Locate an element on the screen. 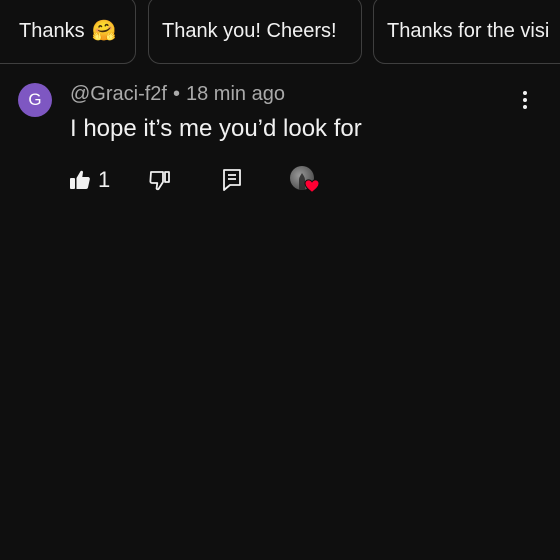 This screenshot has height=560, width=560. reply-comment-icon is located at coordinates (232, 180).